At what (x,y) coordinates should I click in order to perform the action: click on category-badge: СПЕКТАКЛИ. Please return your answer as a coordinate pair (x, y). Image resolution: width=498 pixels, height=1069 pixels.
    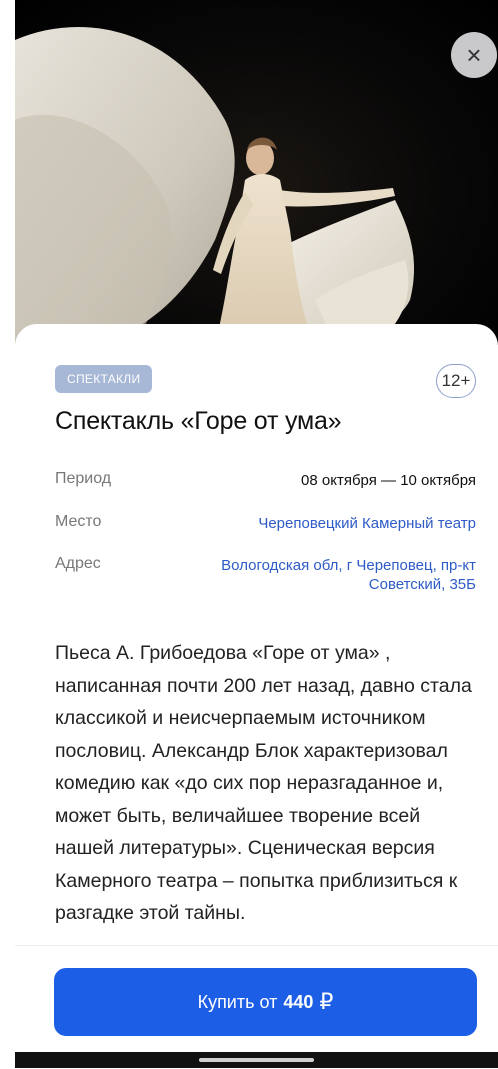
    Looking at the image, I should click on (104, 379).